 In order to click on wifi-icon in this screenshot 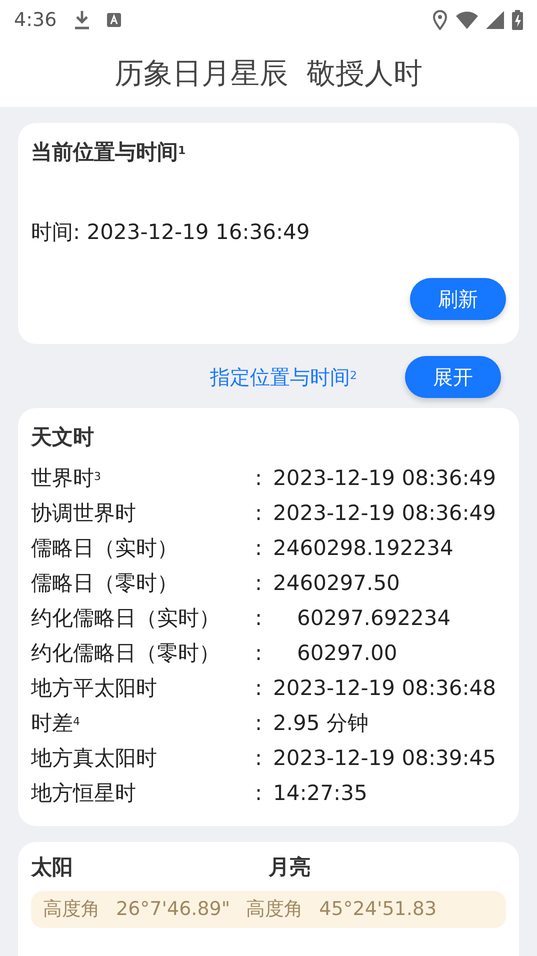, I will do `click(467, 20)`.